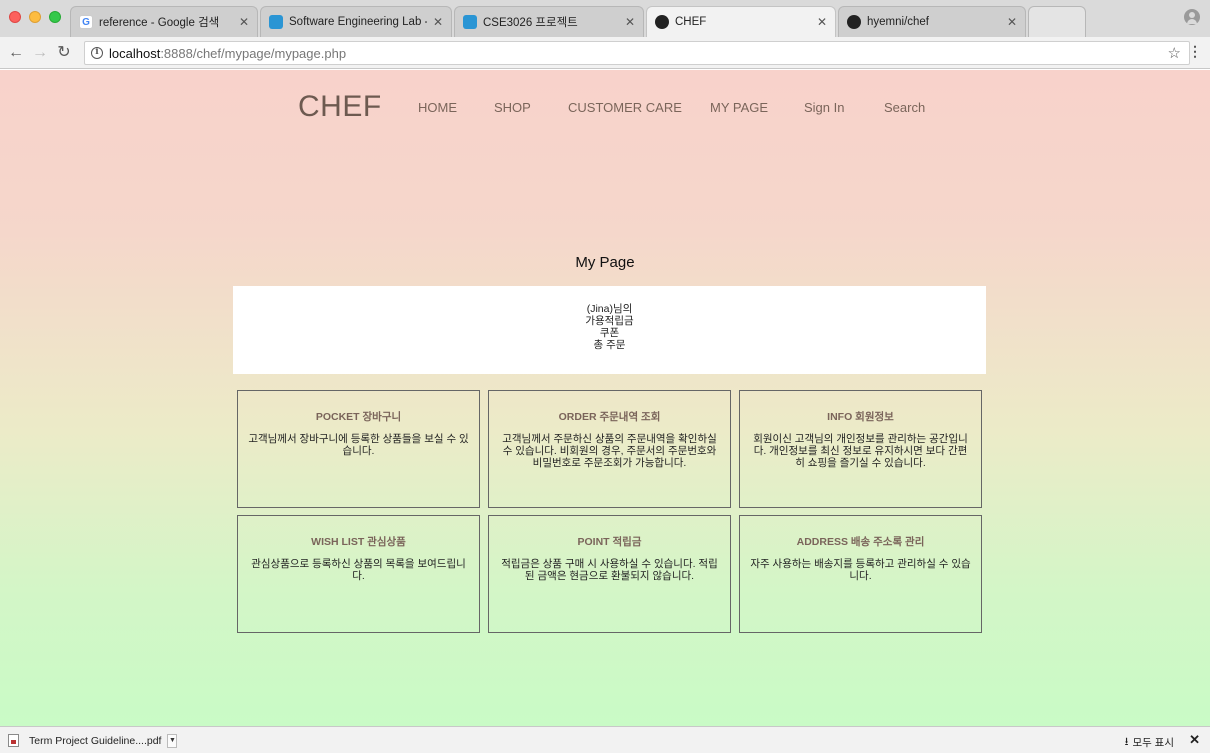  Describe the element at coordinates (691, 22) in the screenshot. I see `tab-title: CHEF` at that location.